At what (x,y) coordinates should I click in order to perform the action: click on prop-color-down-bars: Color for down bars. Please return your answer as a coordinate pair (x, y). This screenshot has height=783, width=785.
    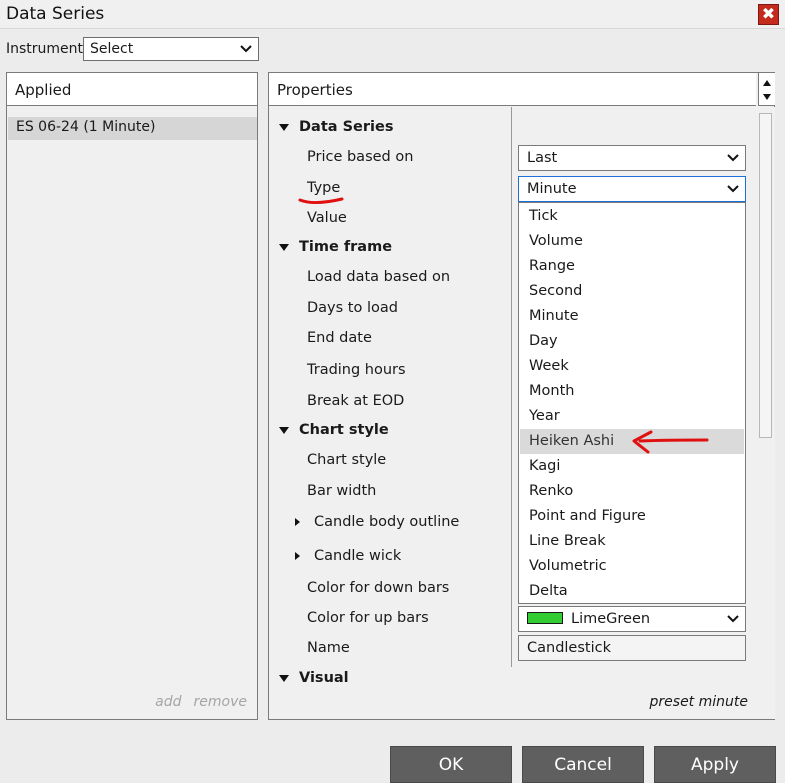
    Looking at the image, I should click on (378, 588).